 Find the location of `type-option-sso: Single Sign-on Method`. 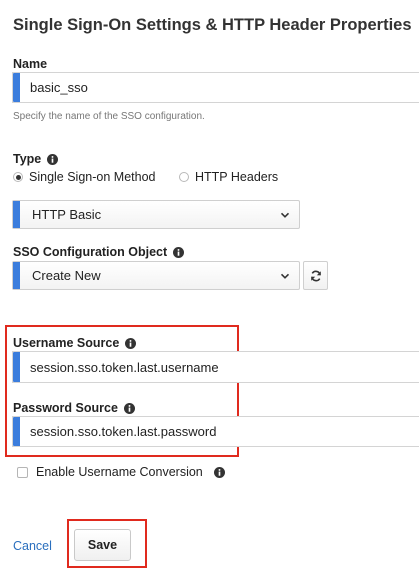

type-option-sso: Single Sign-on Method is located at coordinates (84, 177).